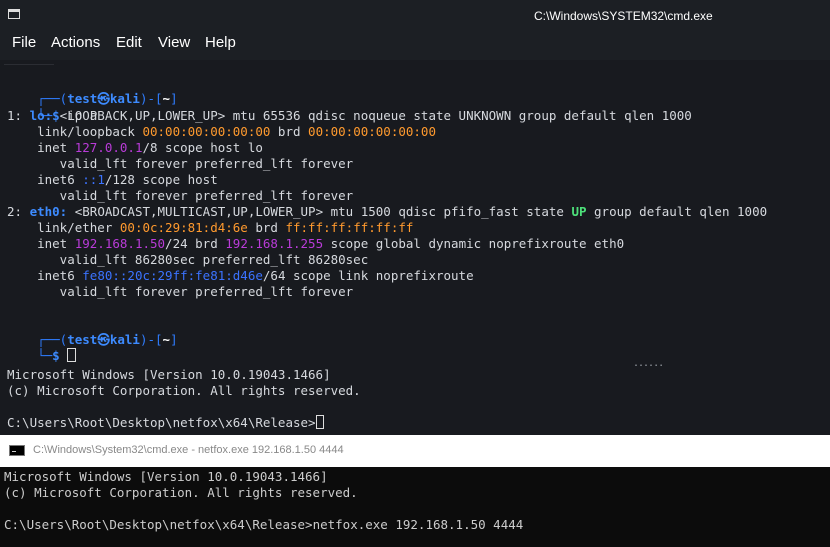 The width and height of the screenshot is (830, 547). What do you see at coordinates (24, 42) in the screenshot?
I see `menu-file: File` at bounding box center [24, 42].